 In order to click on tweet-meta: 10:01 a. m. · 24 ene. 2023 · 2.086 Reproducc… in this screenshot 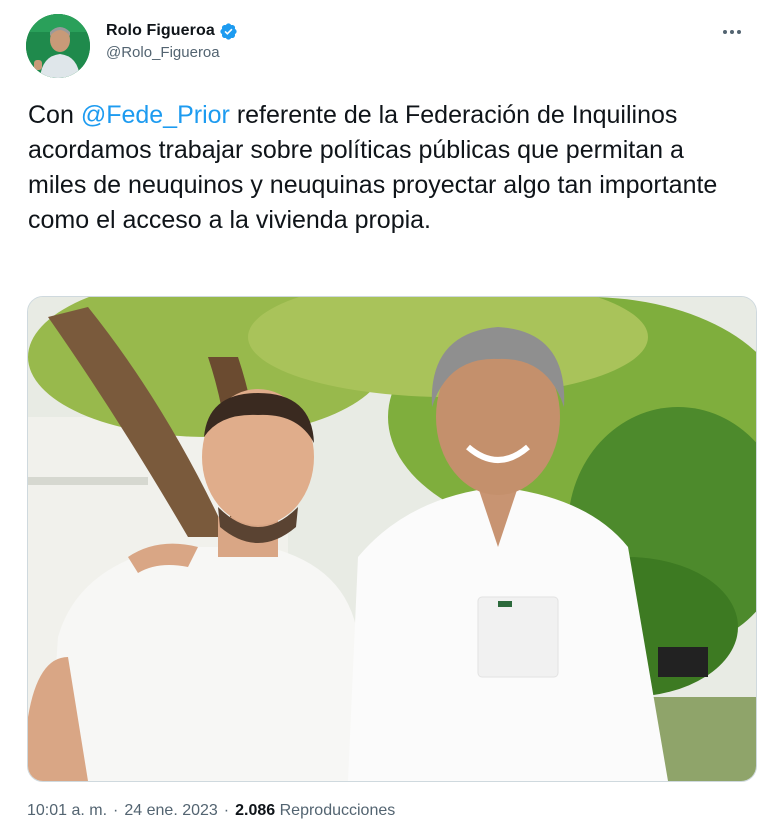, I will do `click(211, 811)`.